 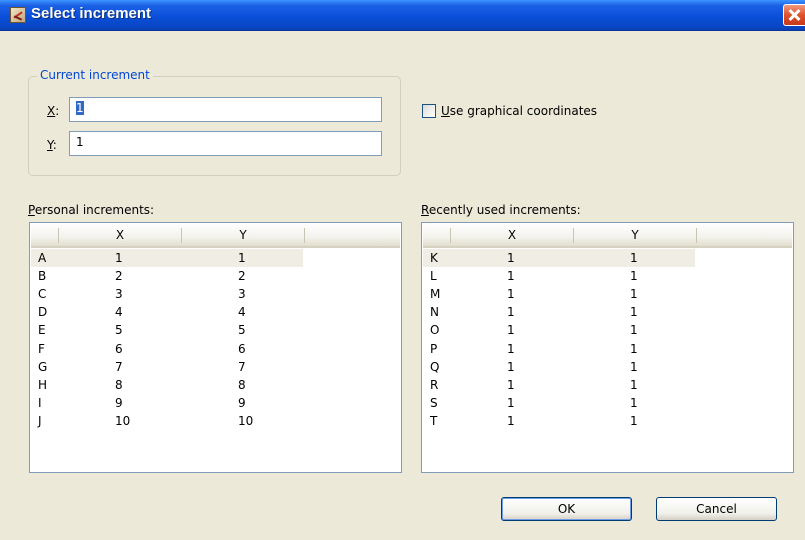 I want to click on cell-y: 6, so click(x=242, y=348).